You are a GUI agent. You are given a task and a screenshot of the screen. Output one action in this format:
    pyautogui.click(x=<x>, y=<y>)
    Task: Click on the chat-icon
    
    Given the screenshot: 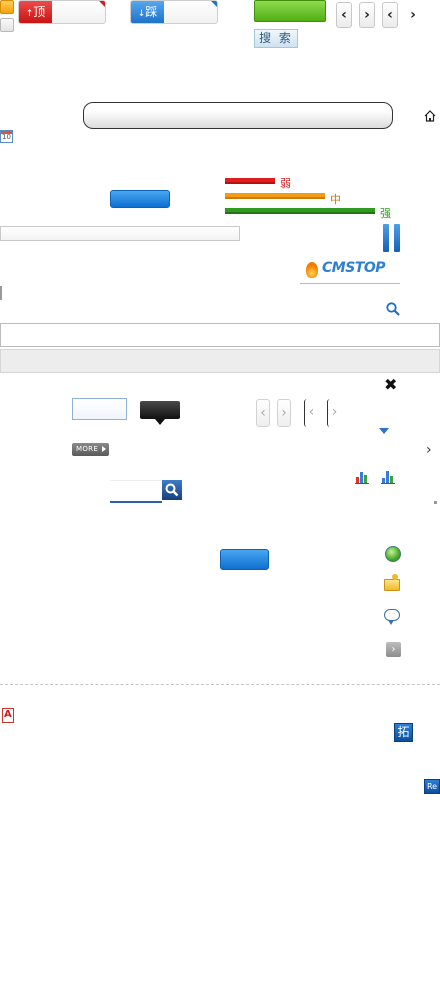 What is the action you would take?
    pyautogui.click(x=392, y=617)
    